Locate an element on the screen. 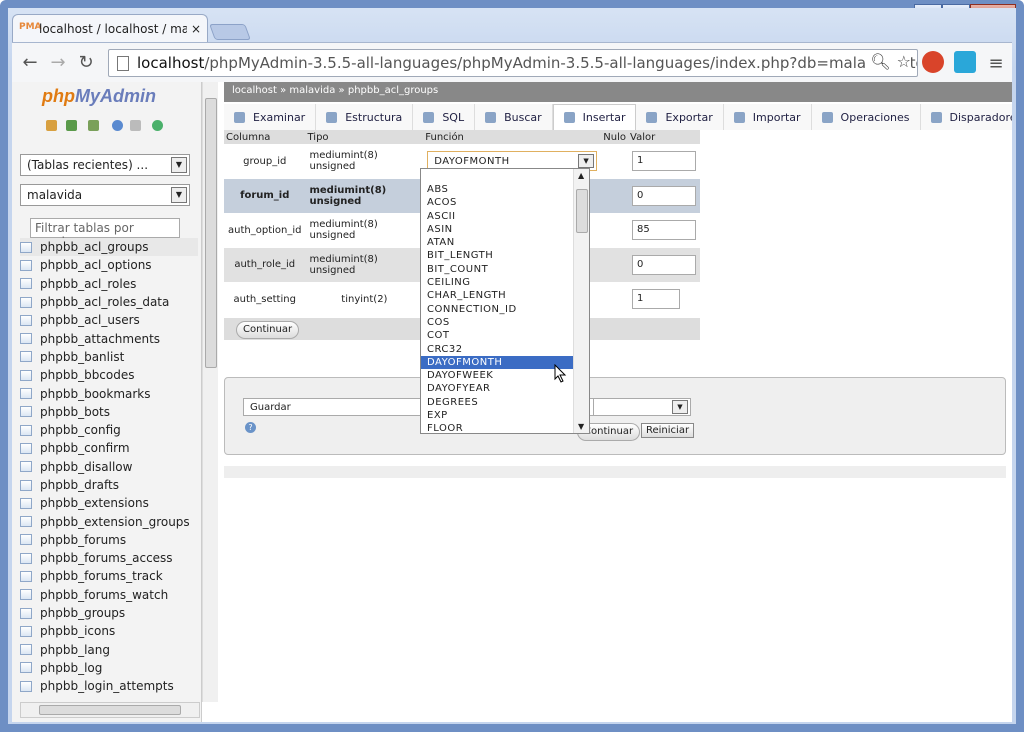  tab-examinar: Examinar is located at coordinates (270, 117).